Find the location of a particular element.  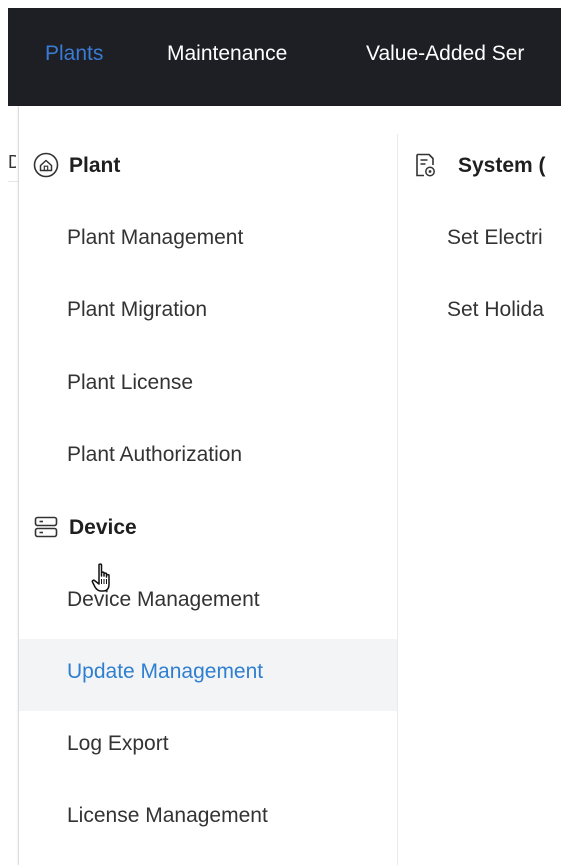

section-device-title: Device is located at coordinates (103, 527).